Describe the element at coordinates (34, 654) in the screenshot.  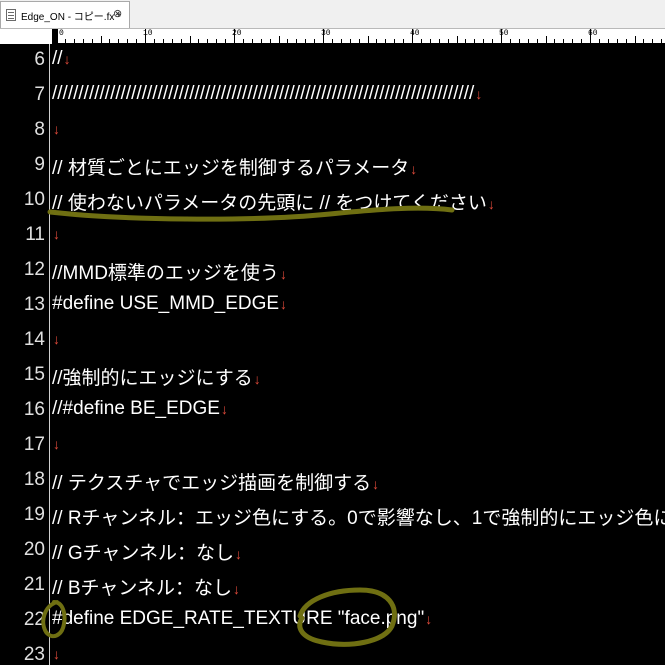
I see `line-number: 23` at that location.